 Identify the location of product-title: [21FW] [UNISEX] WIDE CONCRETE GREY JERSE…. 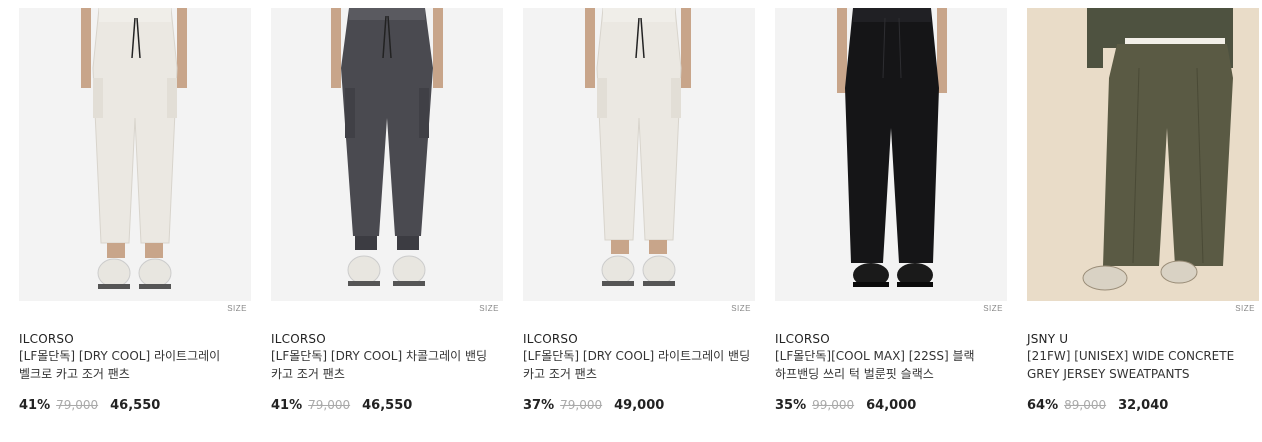
(1143, 365).